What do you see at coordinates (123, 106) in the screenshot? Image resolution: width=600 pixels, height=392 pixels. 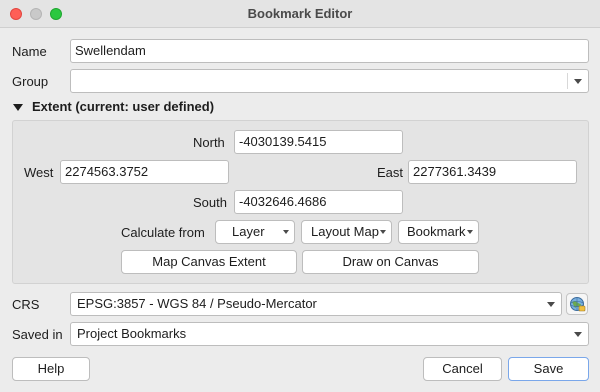 I see `extent-header: Extent (current: user defined)` at bounding box center [123, 106].